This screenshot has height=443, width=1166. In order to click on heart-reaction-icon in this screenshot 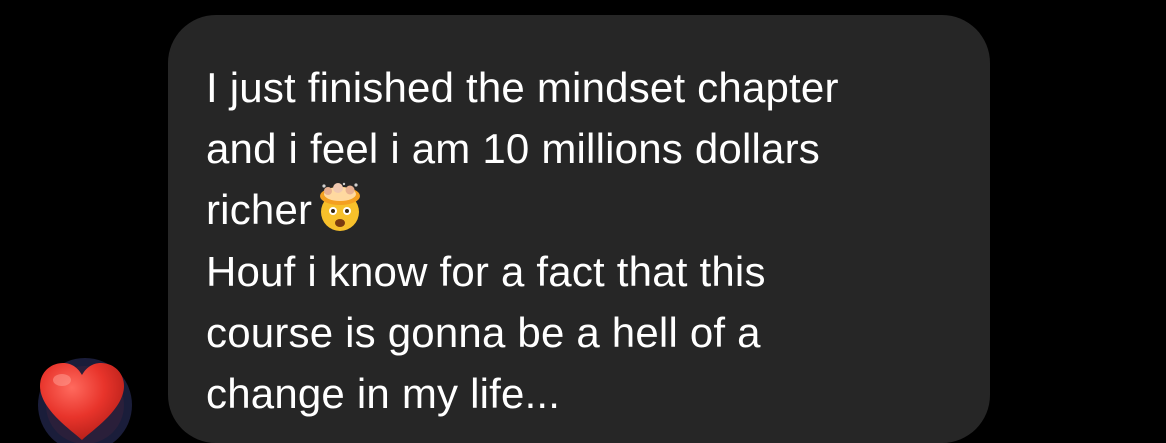, I will do `click(82, 401)`.